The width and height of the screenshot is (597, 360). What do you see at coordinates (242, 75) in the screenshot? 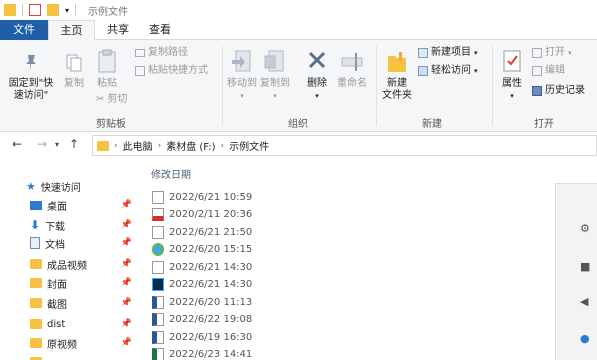
I see `move-to-button: 移动到 ▾` at bounding box center [242, 75].